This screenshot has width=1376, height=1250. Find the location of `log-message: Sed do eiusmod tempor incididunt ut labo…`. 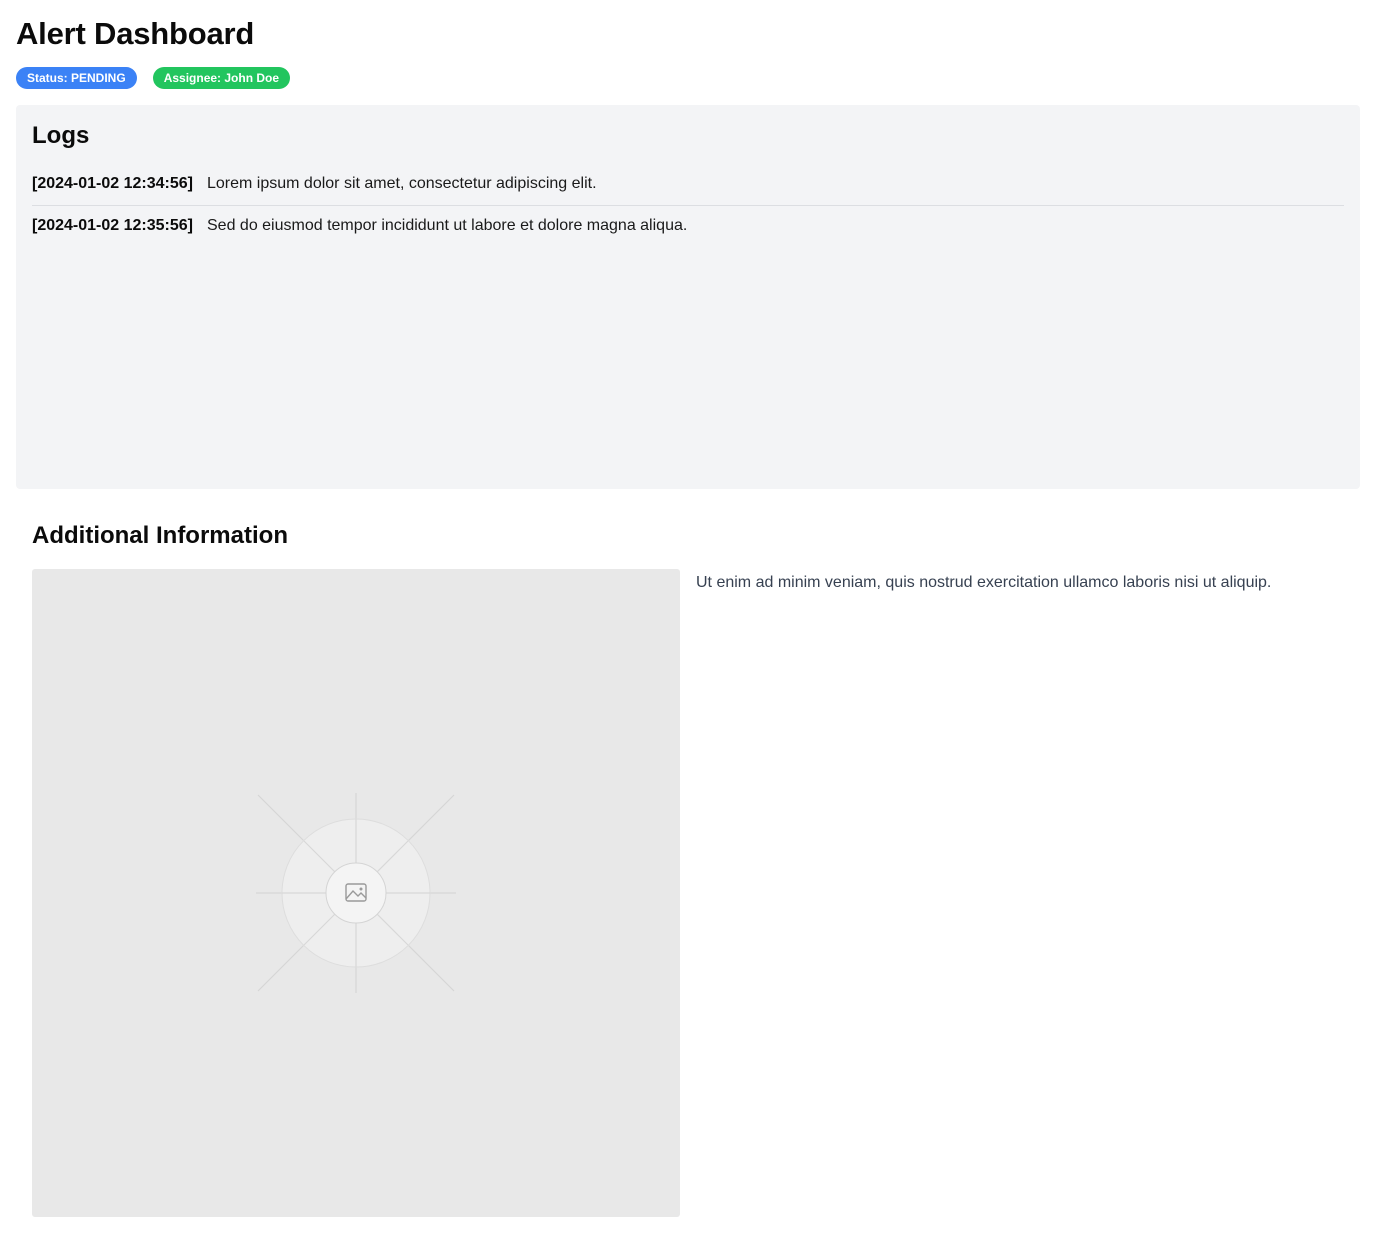

log-message: Sed do eiusmod tempor incididunt ut labo… is located at coordinates (447, 225).